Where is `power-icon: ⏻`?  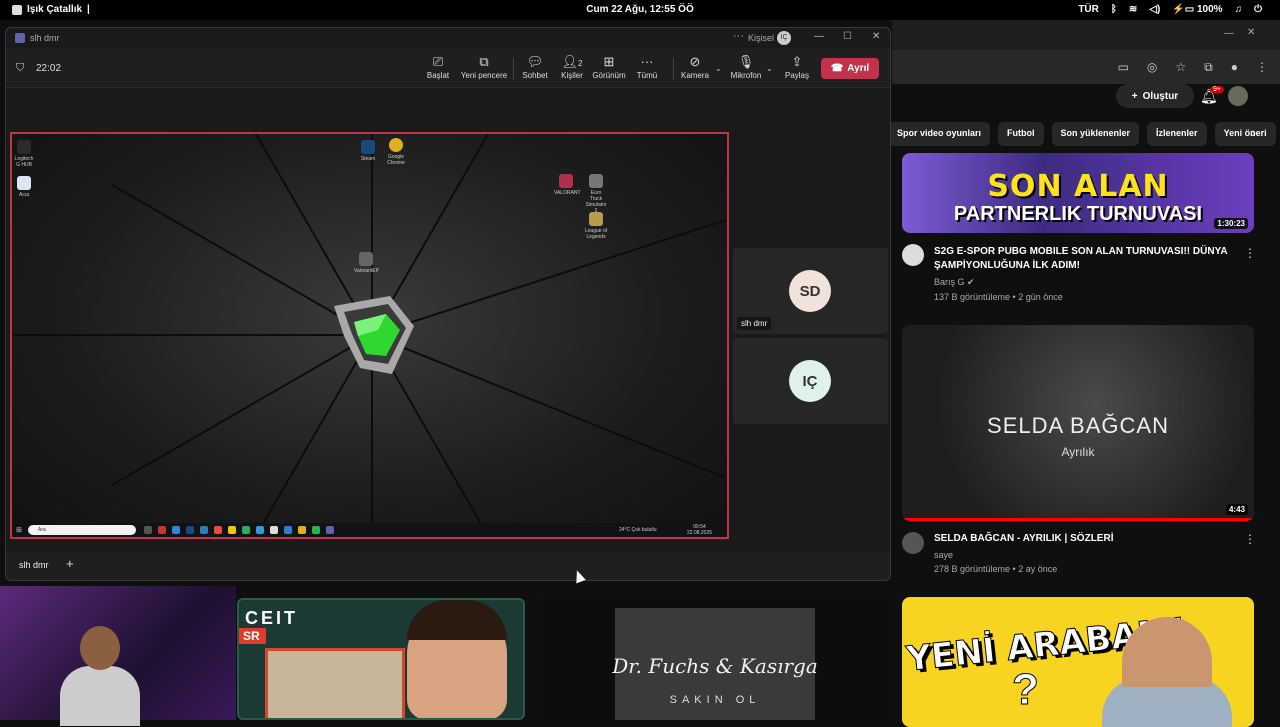 power-icon: ⏻ is located at coordinates (1258, 9).